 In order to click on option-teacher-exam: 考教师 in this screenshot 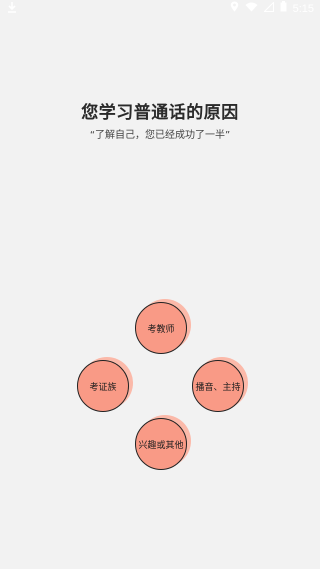, I will do `click(163, 326)`.